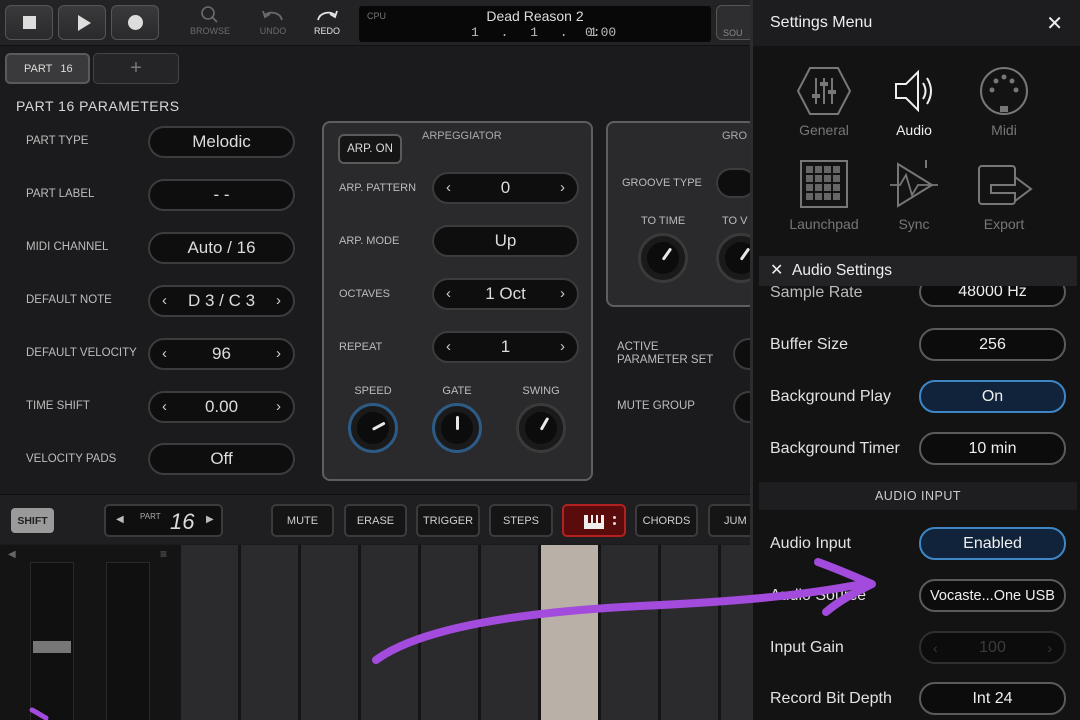 This screenshot has height=720, width=1080. What do you see at coordinates (221, 301) in the screenshot?
I see `default-note-stepper: ‹ D 3 / C 3 ›` at bounding box center [221, 301].